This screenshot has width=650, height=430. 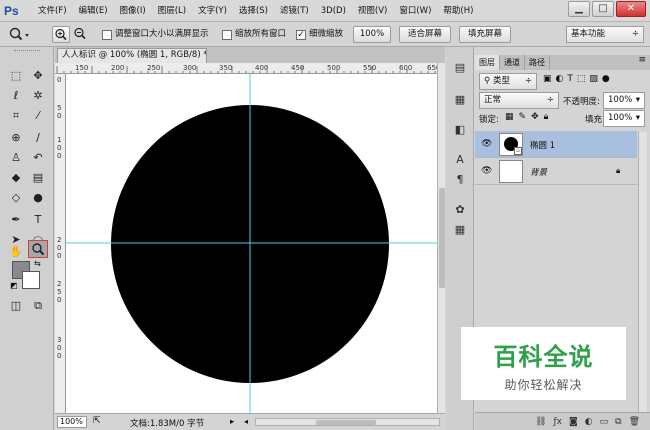 I want to click on filter-shape-icon: ⬚, so click(x=583, y=79).